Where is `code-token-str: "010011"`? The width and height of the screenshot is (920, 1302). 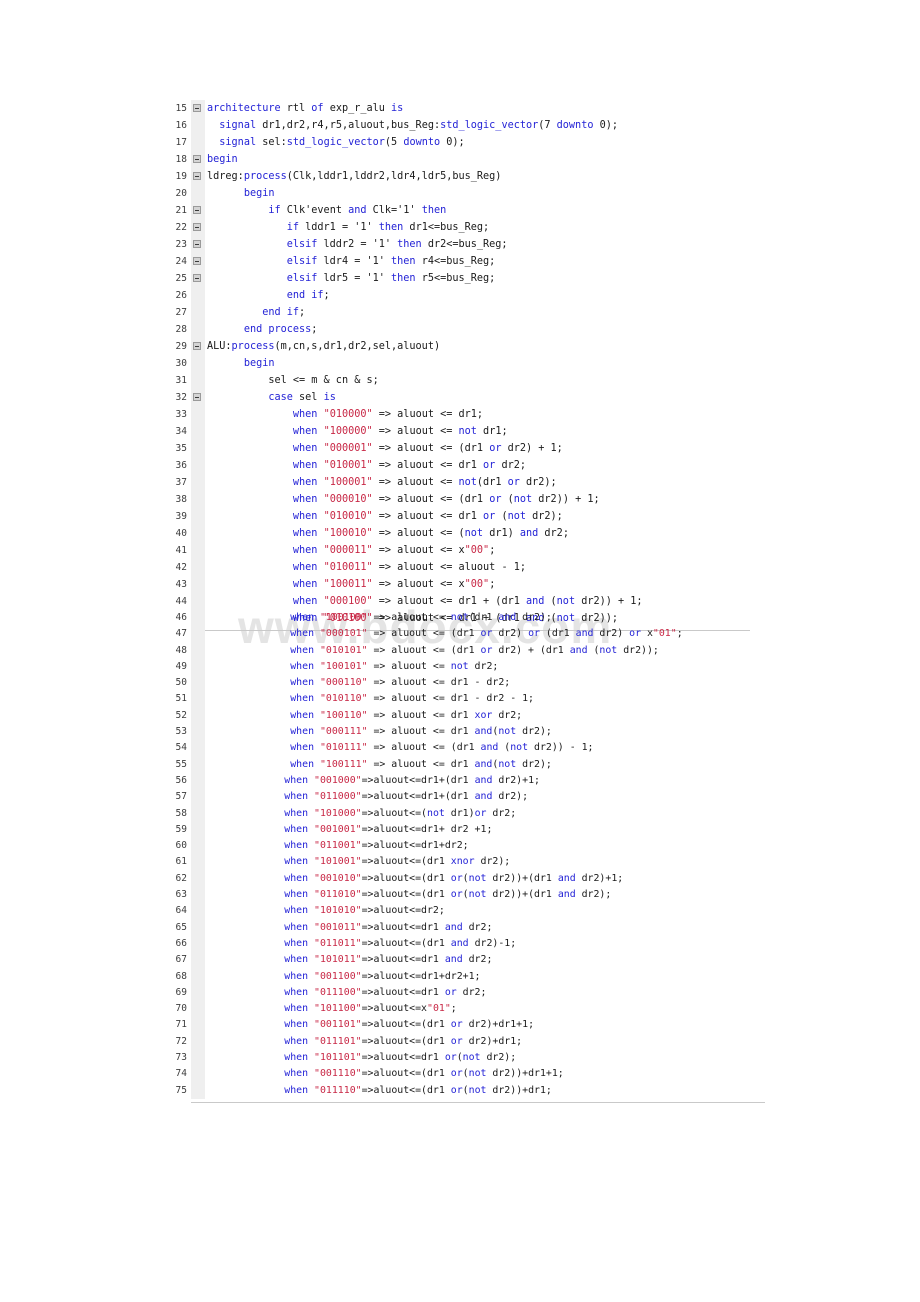 code-token-str: "010011" is located at coordinates (348, 567).